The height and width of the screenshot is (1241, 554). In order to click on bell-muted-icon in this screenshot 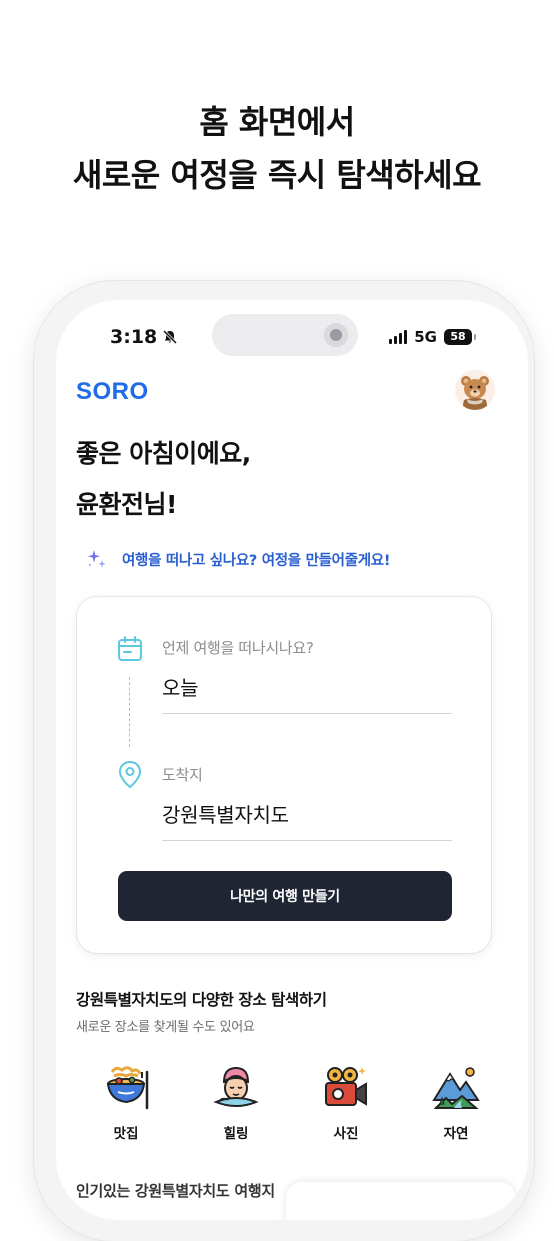, I will do `click(170, 337)`.